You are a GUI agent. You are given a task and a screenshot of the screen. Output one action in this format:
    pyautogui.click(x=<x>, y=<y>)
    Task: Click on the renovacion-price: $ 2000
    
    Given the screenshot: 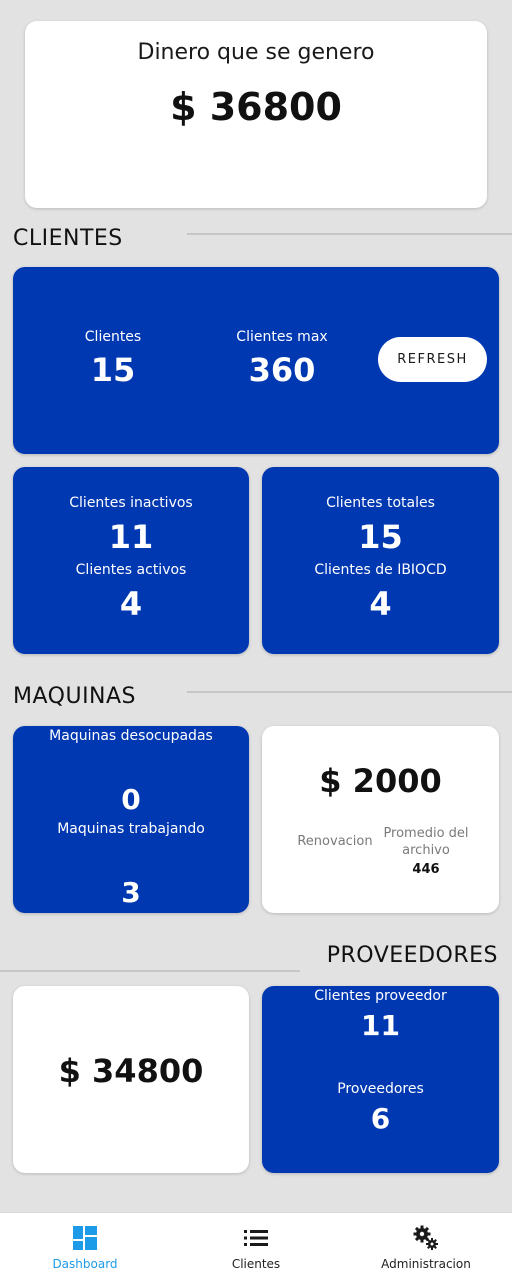 What is the action you would take?
    pyautogui.click(x=380, y=781)
    